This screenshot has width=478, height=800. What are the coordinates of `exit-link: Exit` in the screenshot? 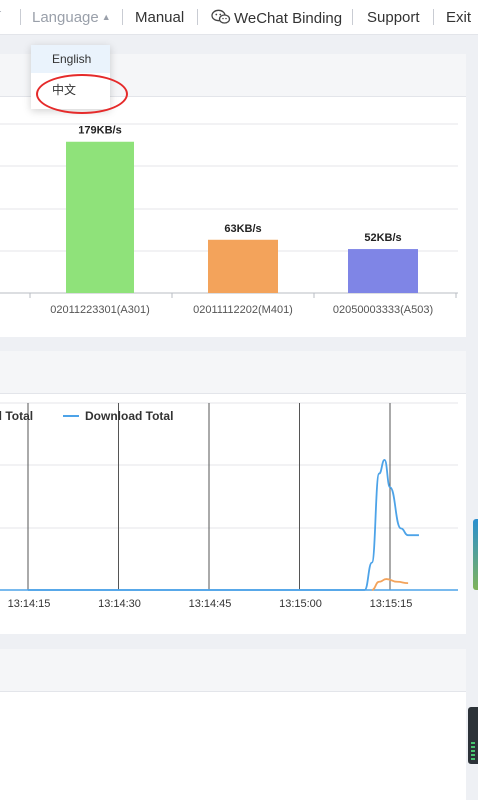 It's located at (458, 17).